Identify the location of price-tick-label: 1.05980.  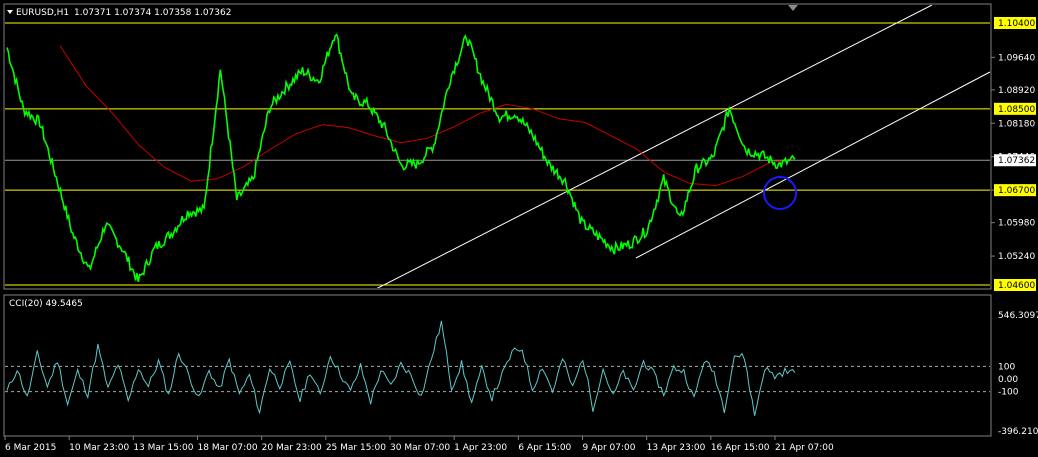
(1016, 224).